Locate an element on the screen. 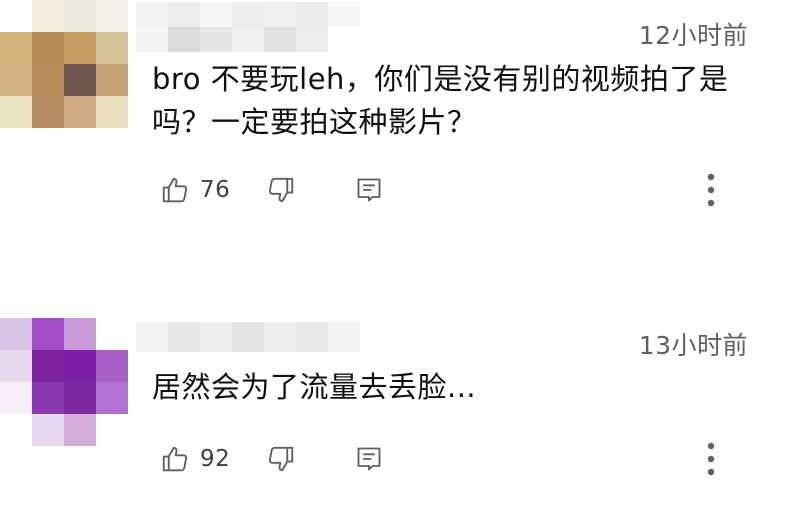 The width and height of the screenshot is (800, 527). like-count: 76 is located at coordinates (215, 190).